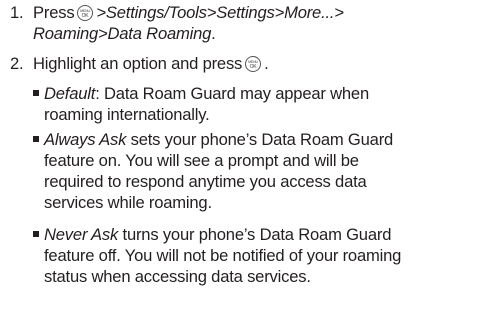 The width and height of the screenshot is (479, 322). Describe the element at coordinates (70, 93) in the screenshot. I see `option-default-name: Default` at that location.